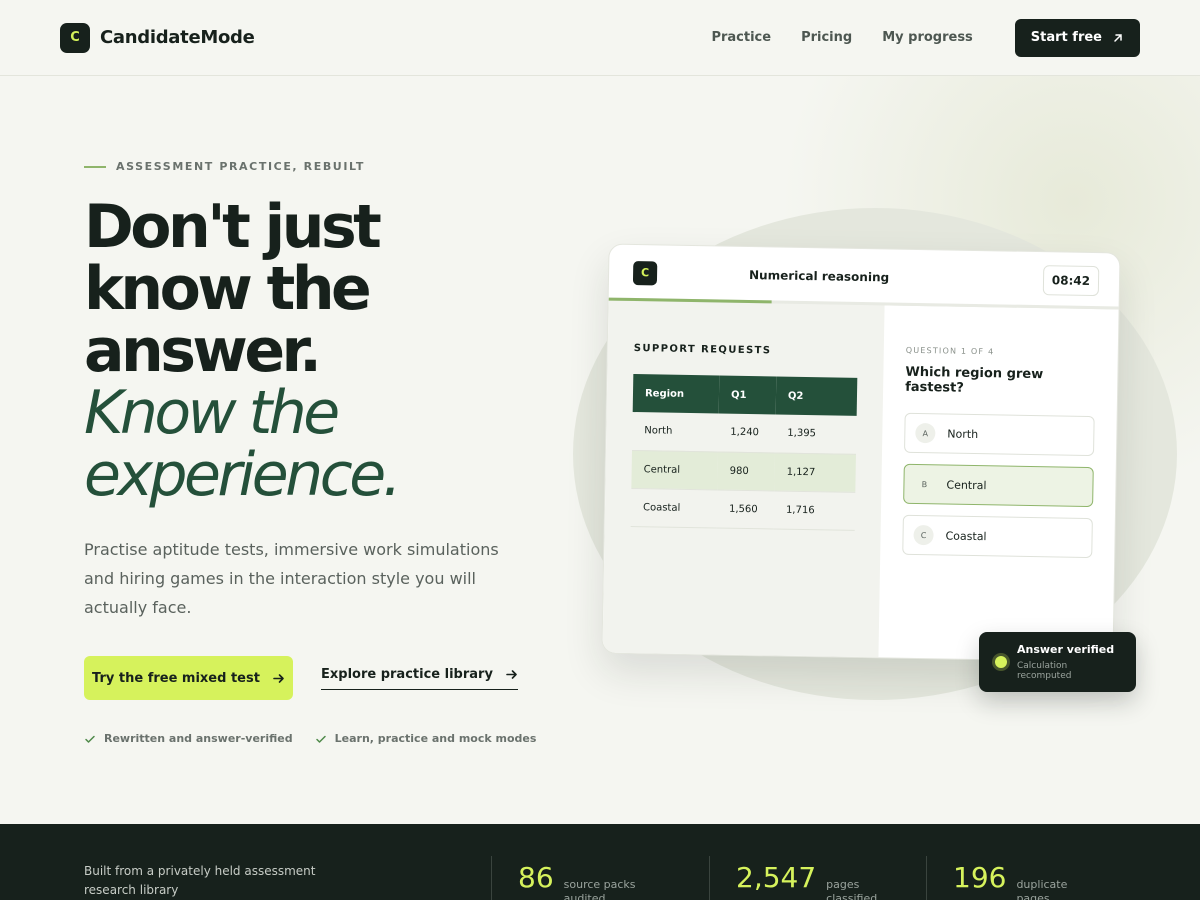 This screenshot has width=1200, height=900. Describe the element at coordinates (1066, 649) in the screenshot. I see `toast-title: Answer verified` at that location.